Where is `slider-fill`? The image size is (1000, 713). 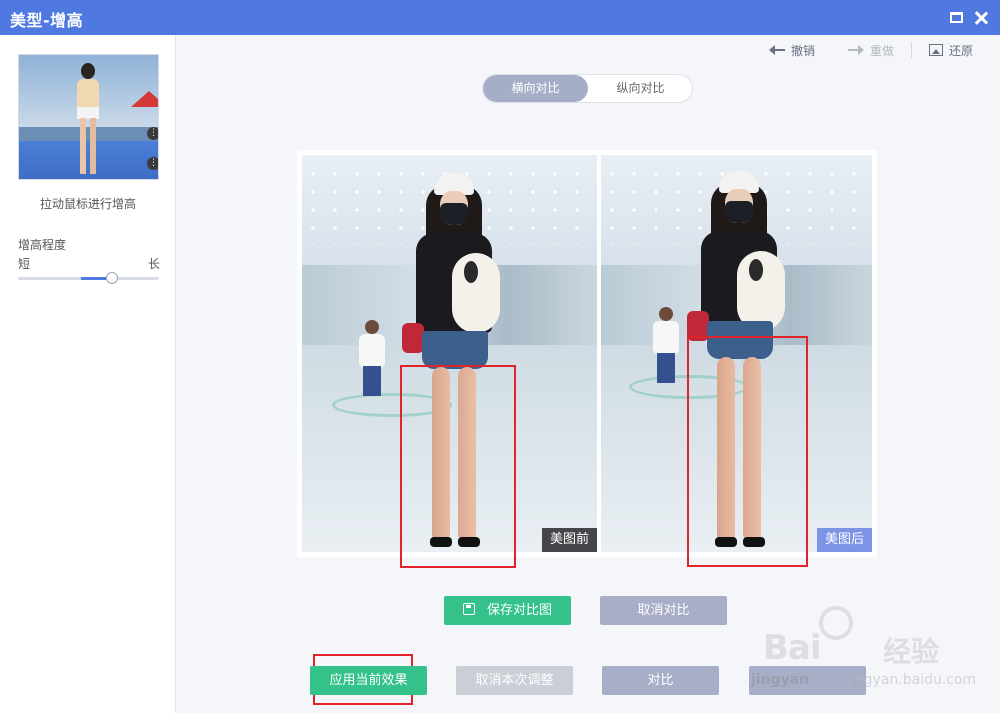 slider-fill is located at coordinates (93, 278).